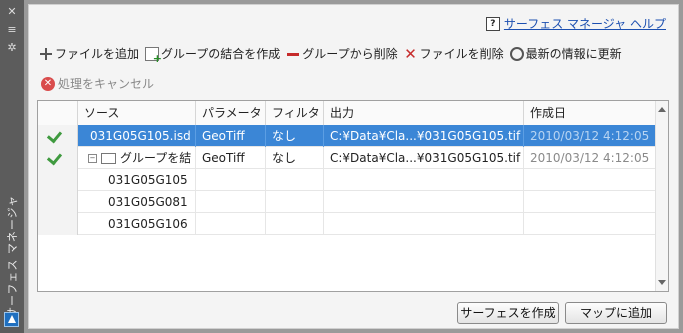  What do you see at coordinates (662, 282) in the screenshot?
I see `scroll-down-icon` at bounding box center [662, 282].